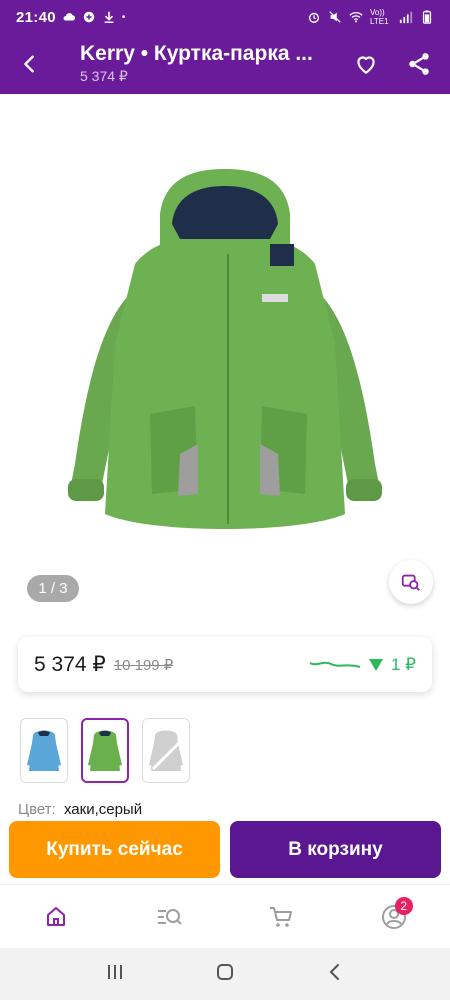 The image size is (450, 1000). I want to click on back-arrow-icon, so click(29, 64).